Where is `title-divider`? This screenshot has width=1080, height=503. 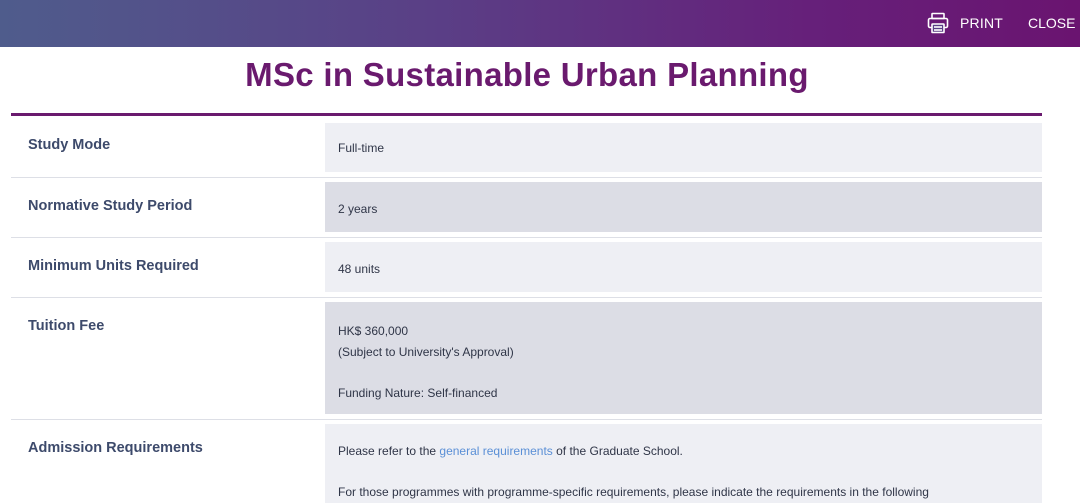 title-divider is located at coordinates (526, 114).